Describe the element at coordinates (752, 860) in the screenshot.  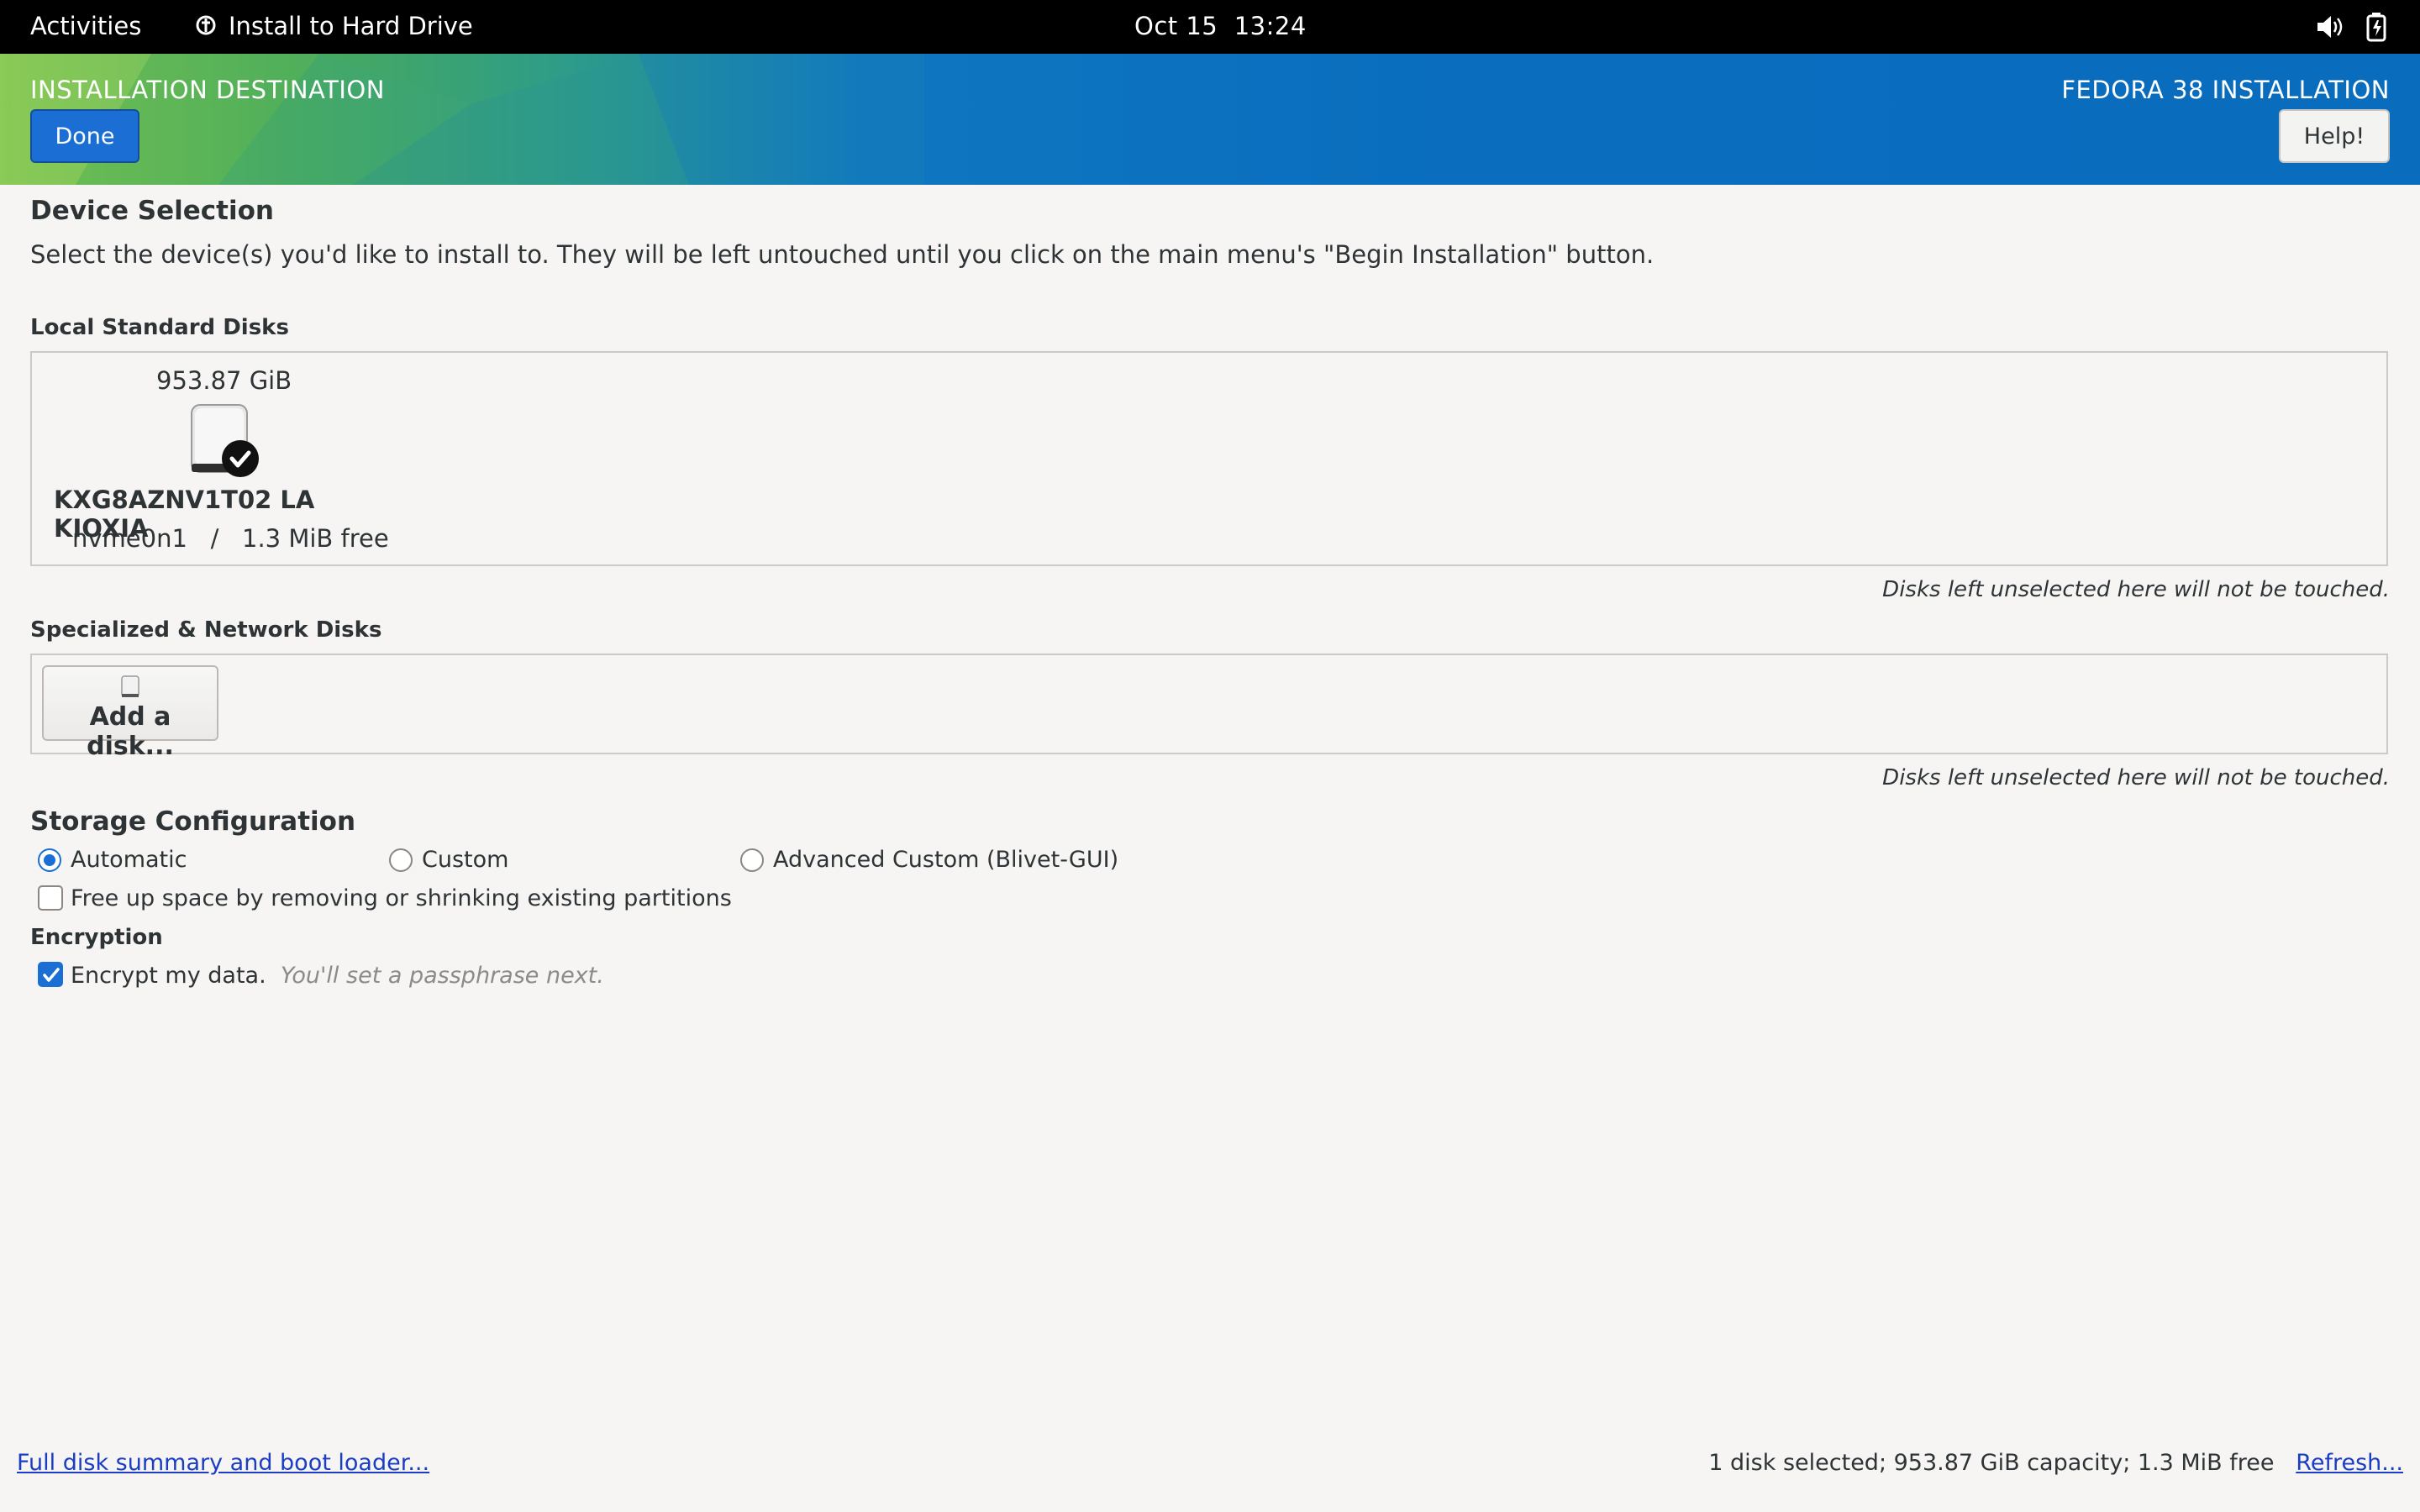
I see `advanced-custom-radio` at that location.